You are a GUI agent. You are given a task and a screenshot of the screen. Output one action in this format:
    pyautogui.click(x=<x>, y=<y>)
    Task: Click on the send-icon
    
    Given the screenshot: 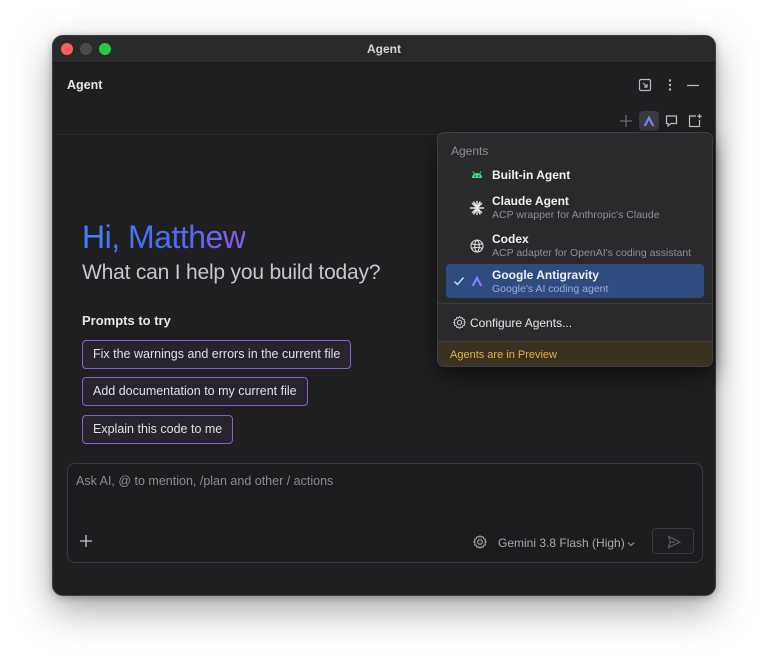 What is the action you would take?
    pyautogui.click(x=674, y=542)
    